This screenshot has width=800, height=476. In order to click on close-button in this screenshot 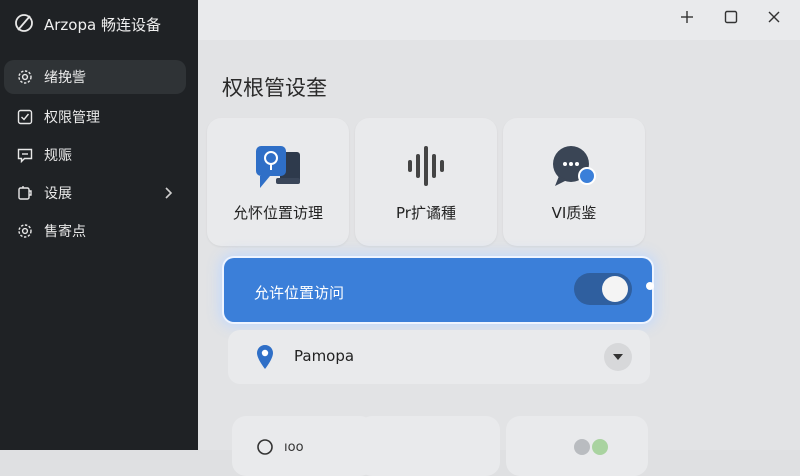, I will do `click(774, 17)`.